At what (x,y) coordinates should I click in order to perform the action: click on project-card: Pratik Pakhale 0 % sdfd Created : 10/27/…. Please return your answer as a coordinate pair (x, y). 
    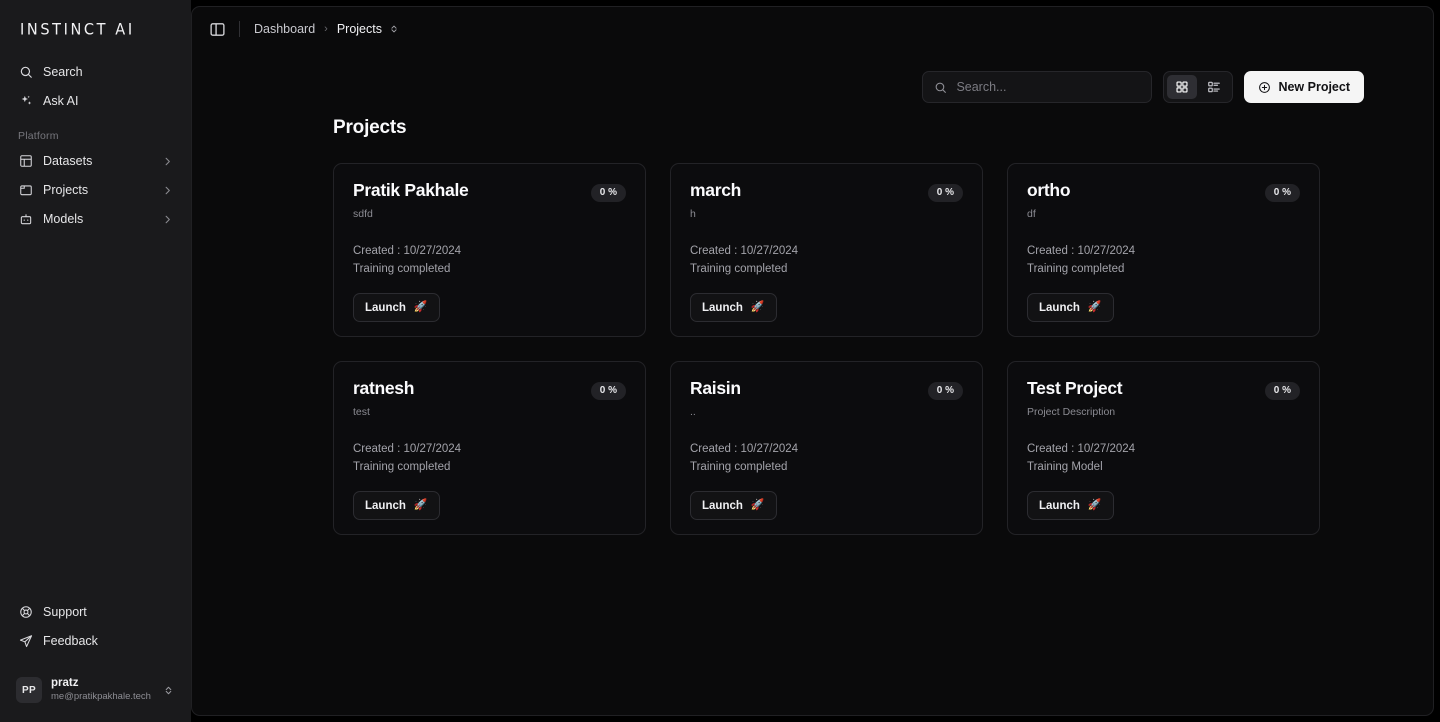
    Looking at the image, I should click on (489, 250).